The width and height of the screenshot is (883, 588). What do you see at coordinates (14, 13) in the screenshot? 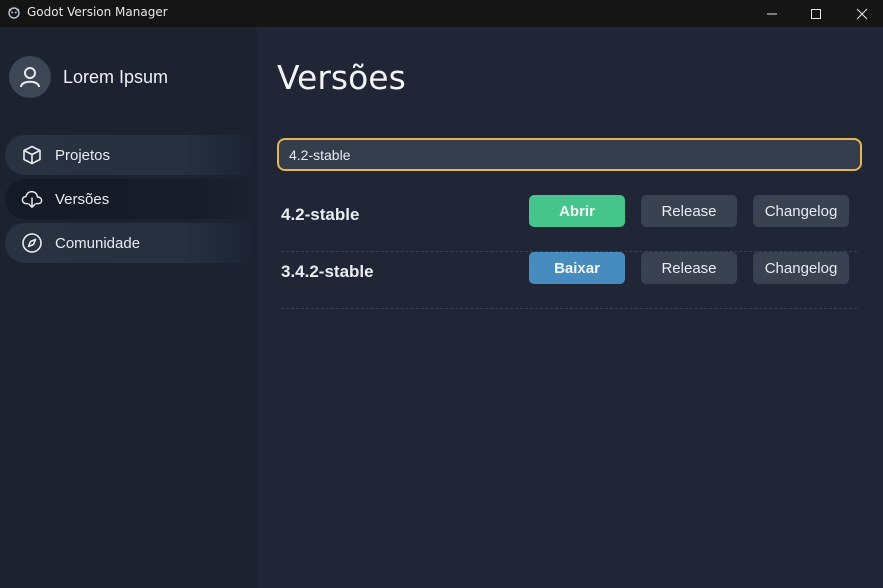
I see `godot-logo-icon` at bounding box center [14, 13].